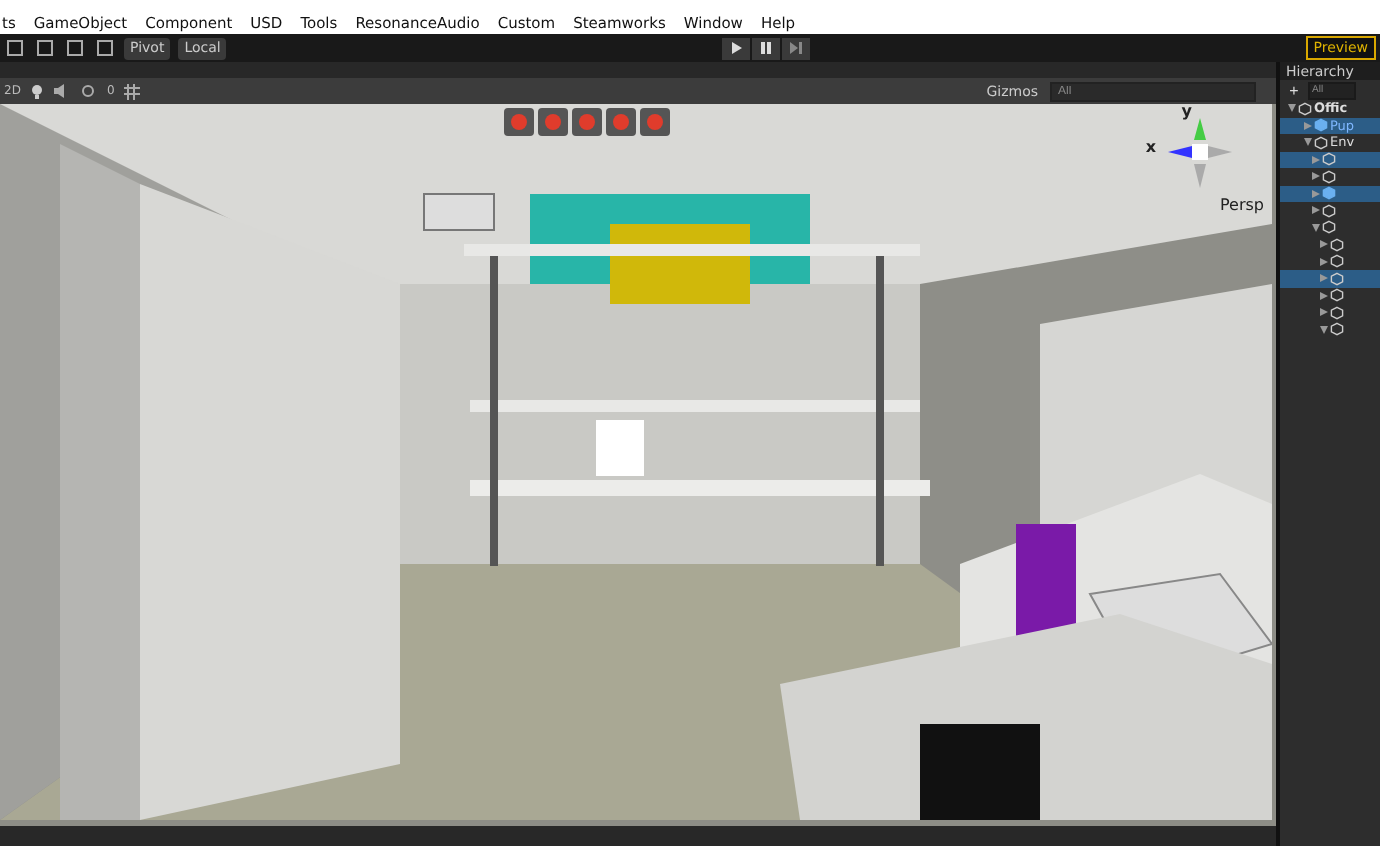 This screenshot has height=846, width=1380. I want to click on light-bulb-icon, so click(37, 91).